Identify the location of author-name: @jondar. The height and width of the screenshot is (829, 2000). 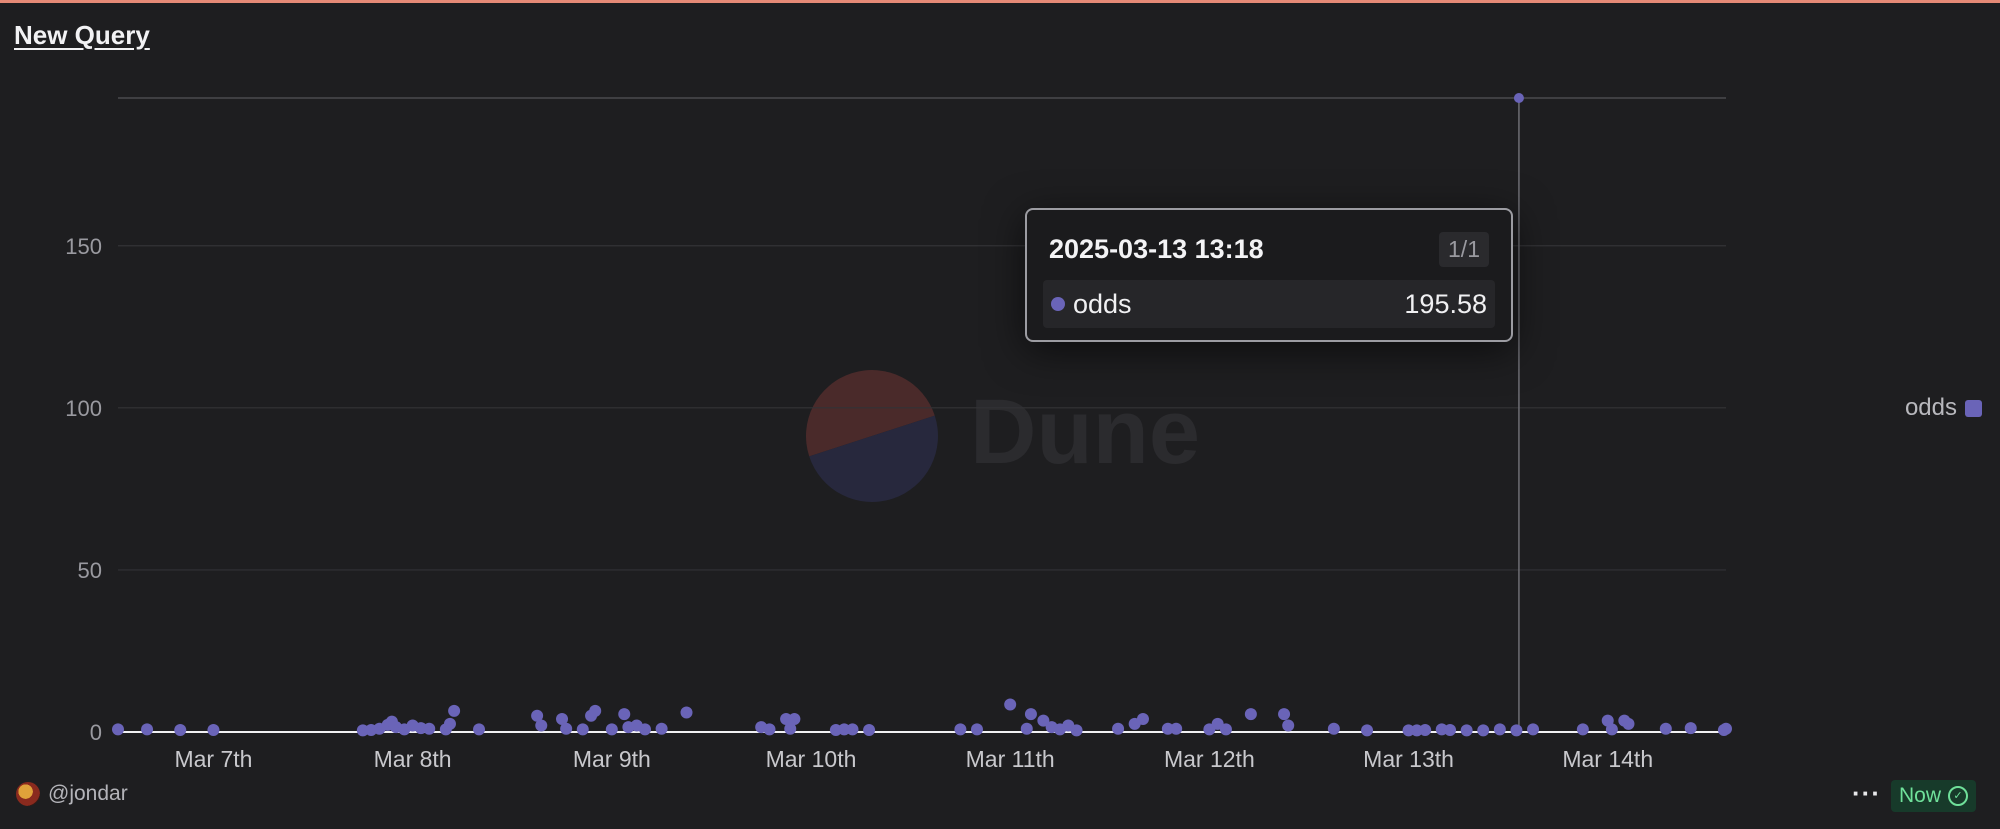
(88, 793).